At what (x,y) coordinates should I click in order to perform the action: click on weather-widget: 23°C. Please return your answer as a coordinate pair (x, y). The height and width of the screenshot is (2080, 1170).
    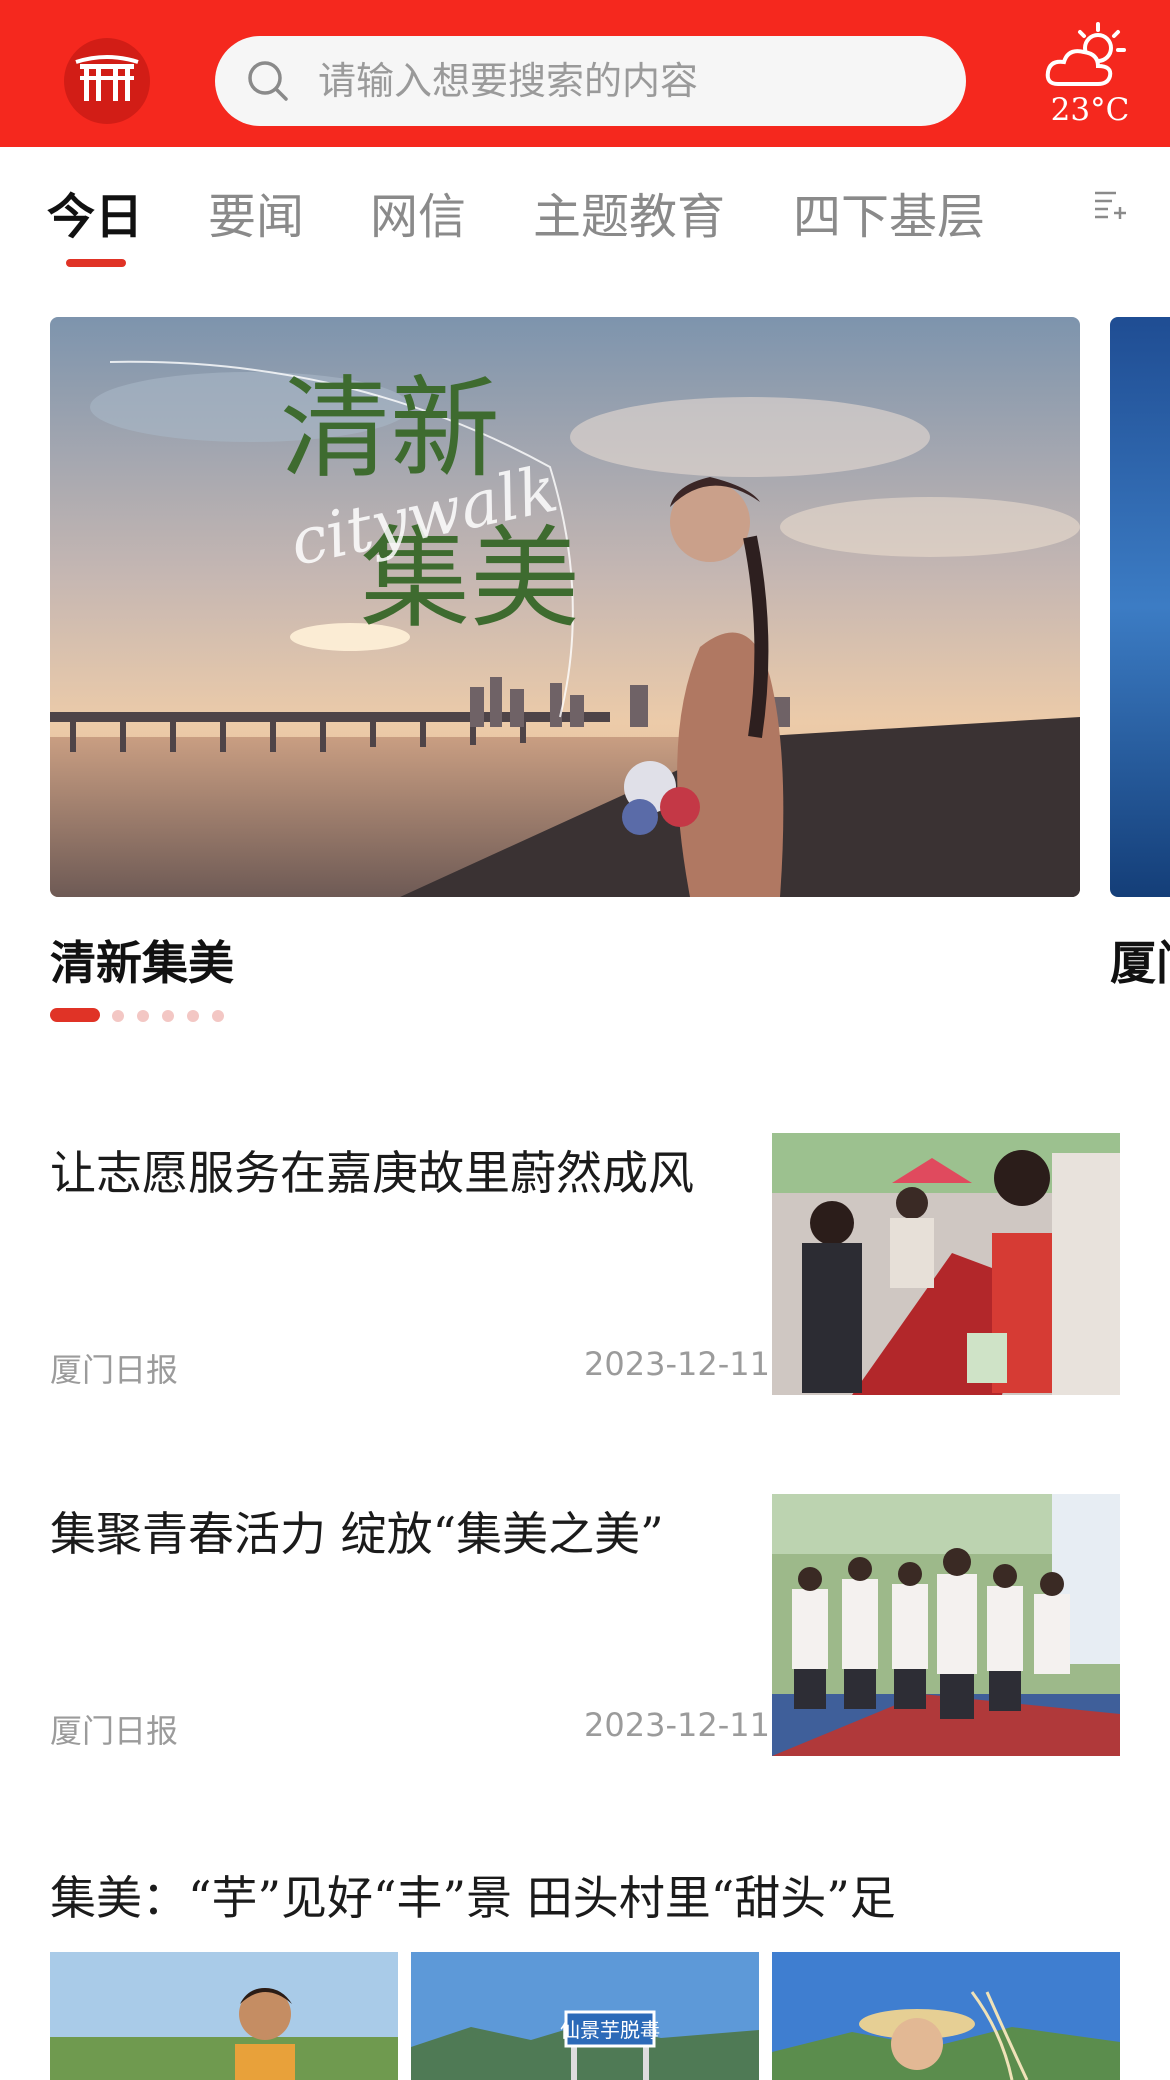
    Looking at the image, I should click on (1090, 75).